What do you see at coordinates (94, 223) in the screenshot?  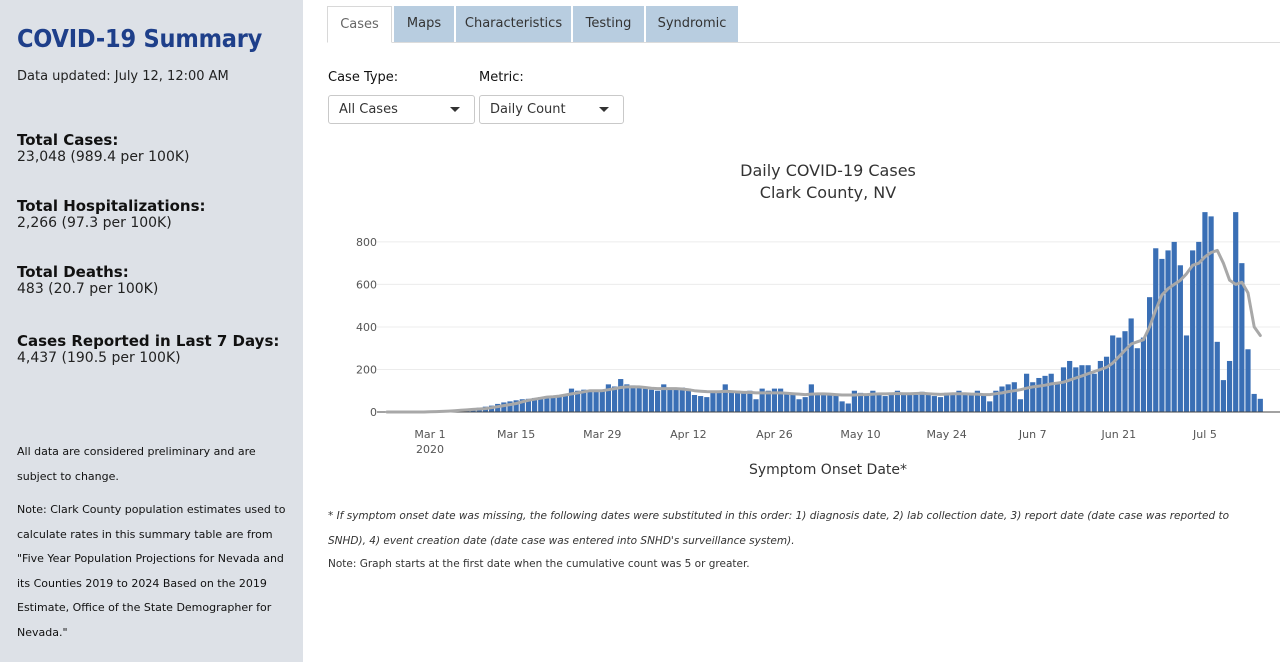 I see `stat-value: 2,266 (97.3 per 100K)` at bounding box center [94, 223].